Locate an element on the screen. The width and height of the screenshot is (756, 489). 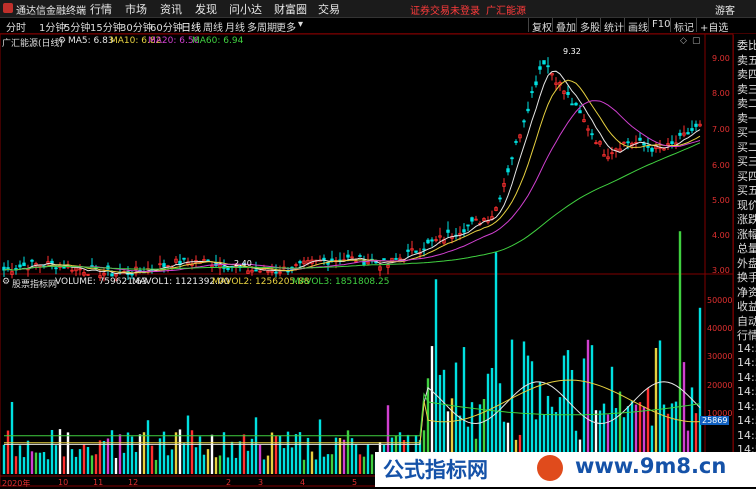
watermark-right-text: www.9m8.cn is located at coordinates (651, 466).